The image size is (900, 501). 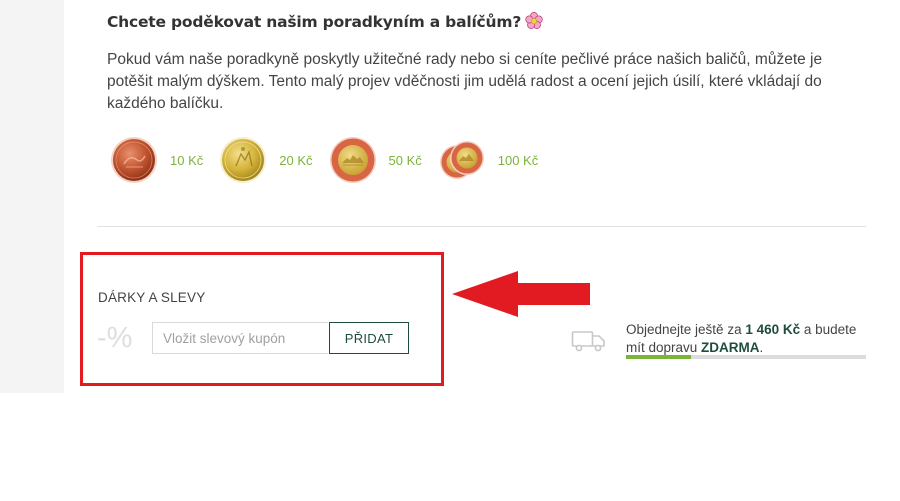 I want to click on tip-amount-label: 100 Kč, so click(x=518, y=160).